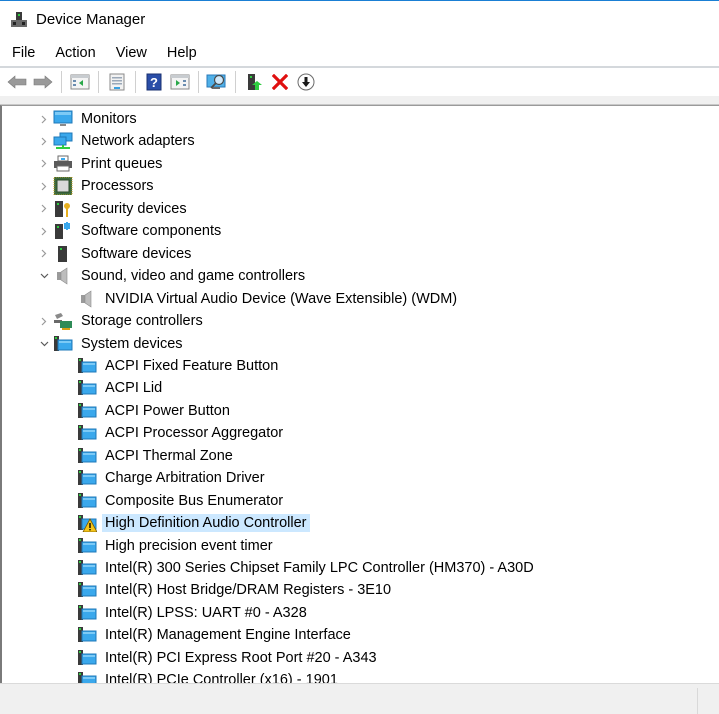 The width and height of the screenshot is (719, 714). What do you see at coordinates (206, 523) in the screenshot?
I see `tree-item-label: High Definition Audio Controller` at bounding box center [206, 523].